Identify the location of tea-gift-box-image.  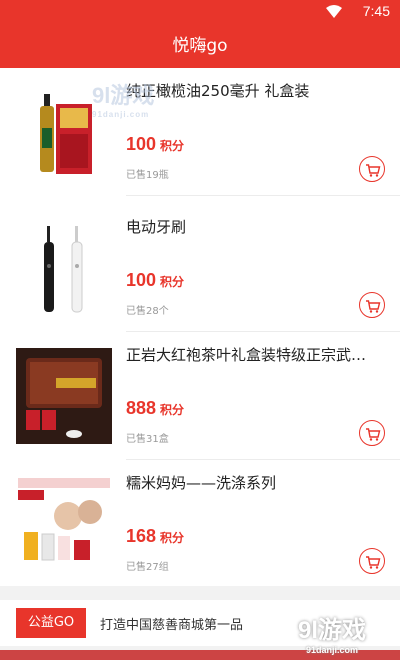
(64, 396).